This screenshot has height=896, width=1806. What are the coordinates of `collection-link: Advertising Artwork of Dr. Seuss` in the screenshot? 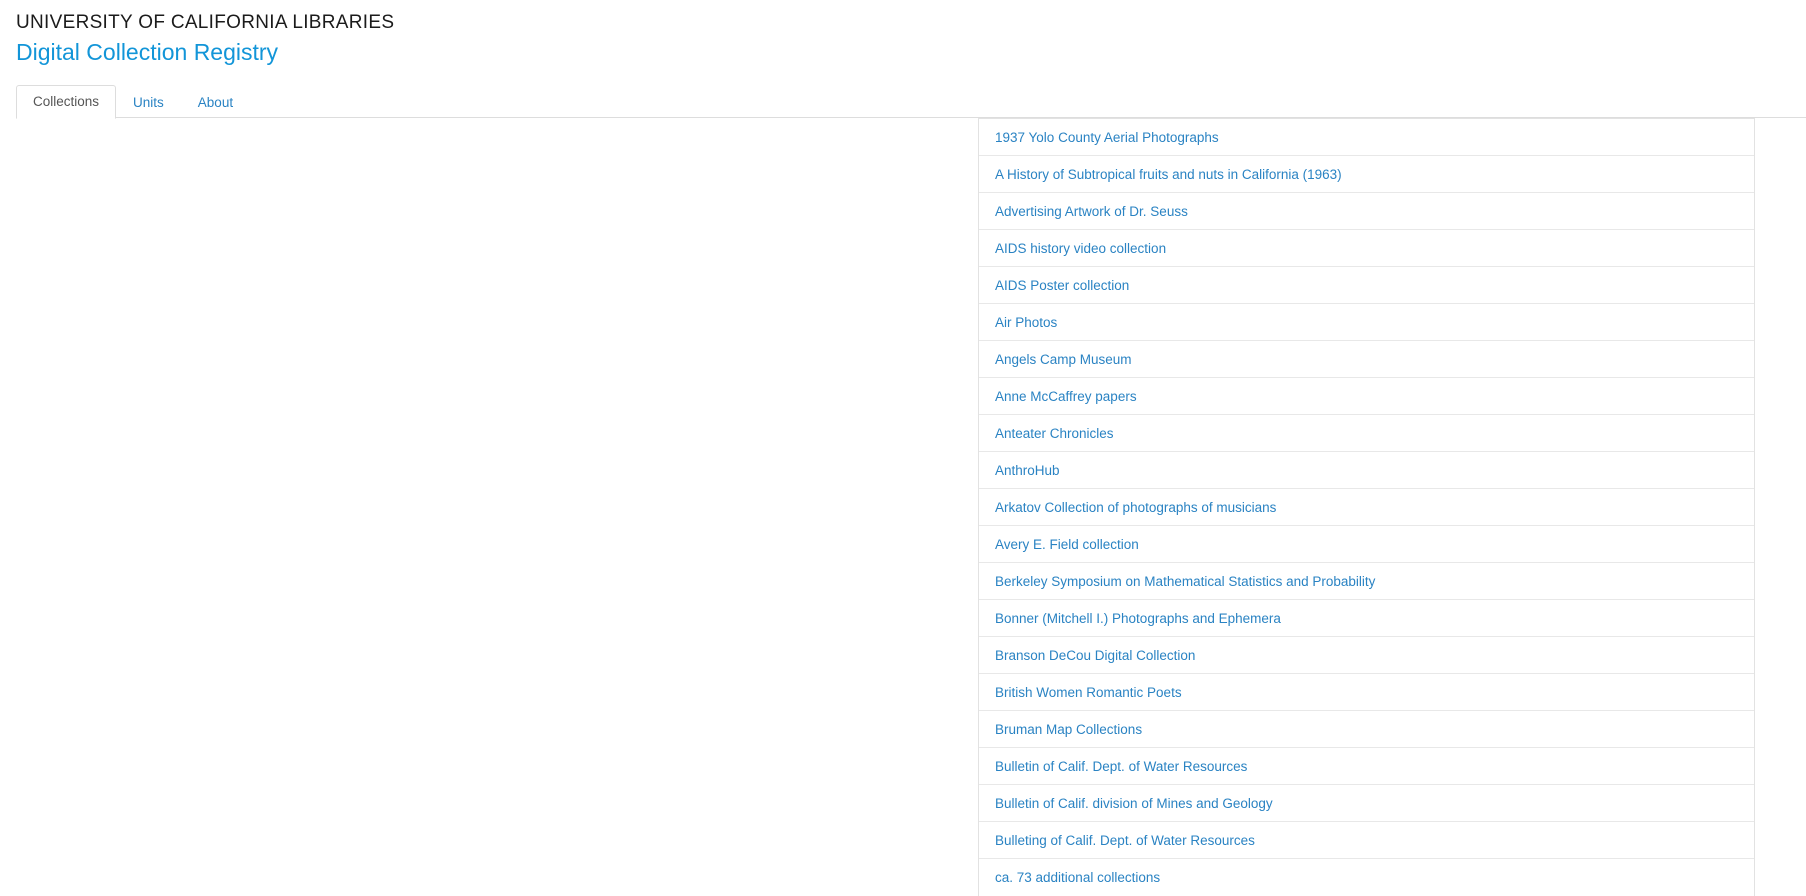 It's located at (1091, 211).